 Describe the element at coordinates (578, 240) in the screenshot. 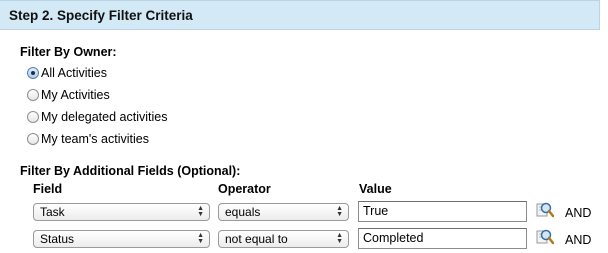

I see `conjunction-label-2: AND` at that location.